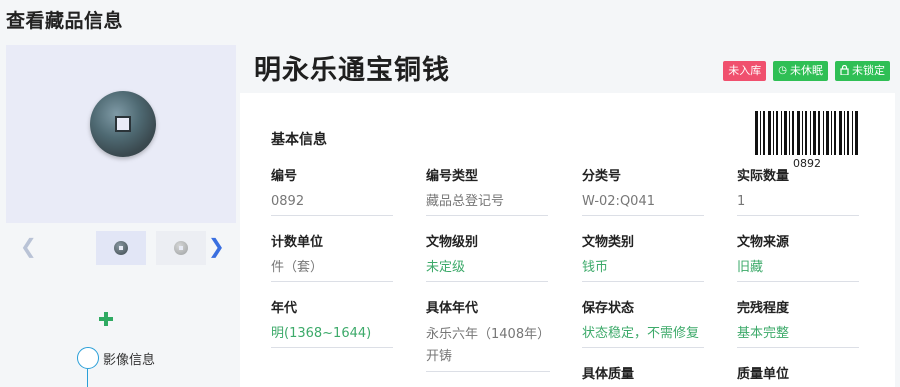 The width and height of the screenshot is (900, 387). Describe the element at coordinates (798, 190) in the screenshot. I see `field-actual-quantity: 实际数量 1` at that location.